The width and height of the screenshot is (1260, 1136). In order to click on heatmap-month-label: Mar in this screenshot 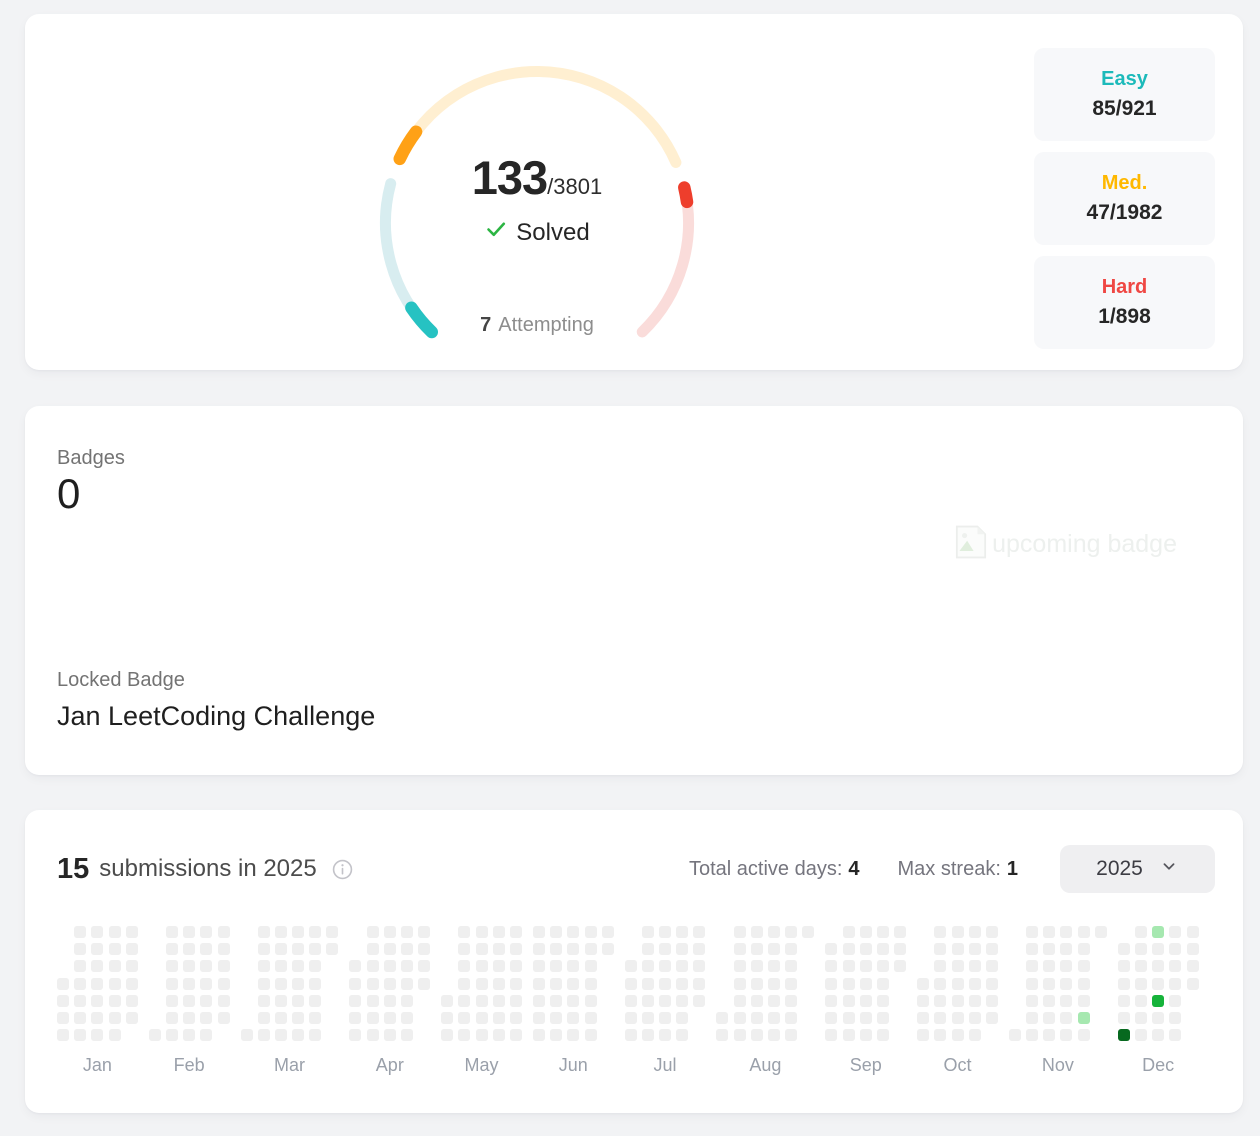, I will do `click(289, 1065)`.